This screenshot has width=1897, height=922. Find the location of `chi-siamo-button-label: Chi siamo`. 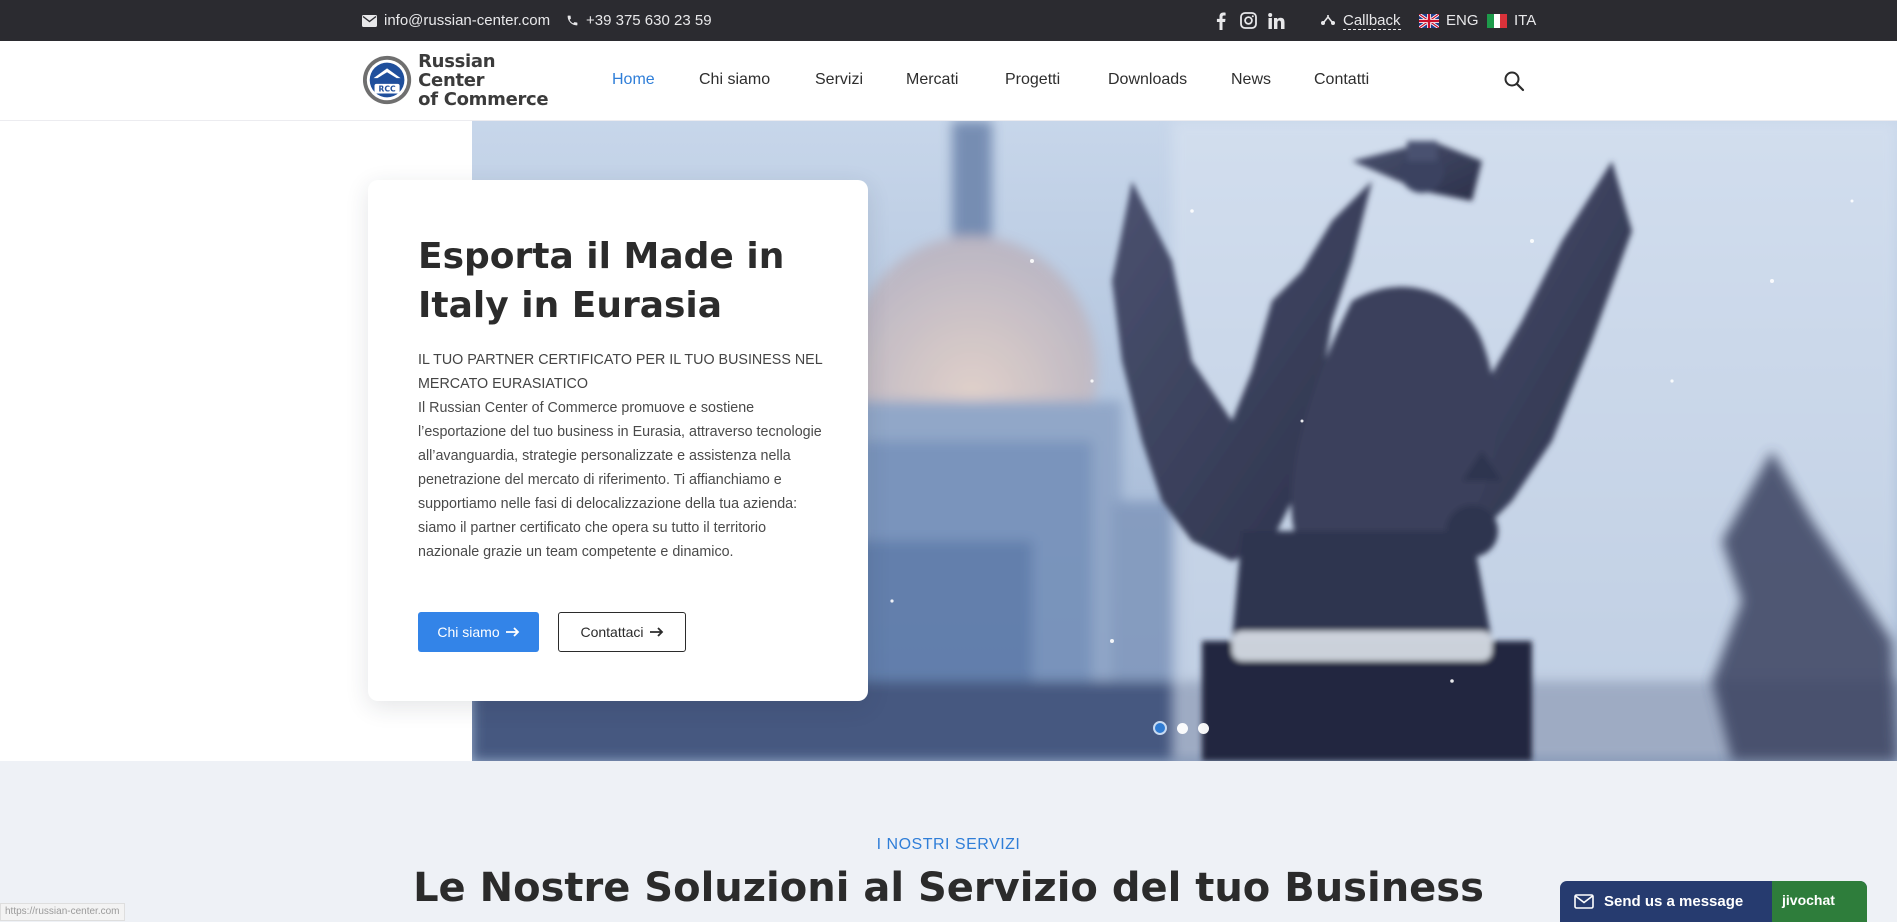

chi-siamo-button-label: Chi siamo is located at coordinates (468, 632).